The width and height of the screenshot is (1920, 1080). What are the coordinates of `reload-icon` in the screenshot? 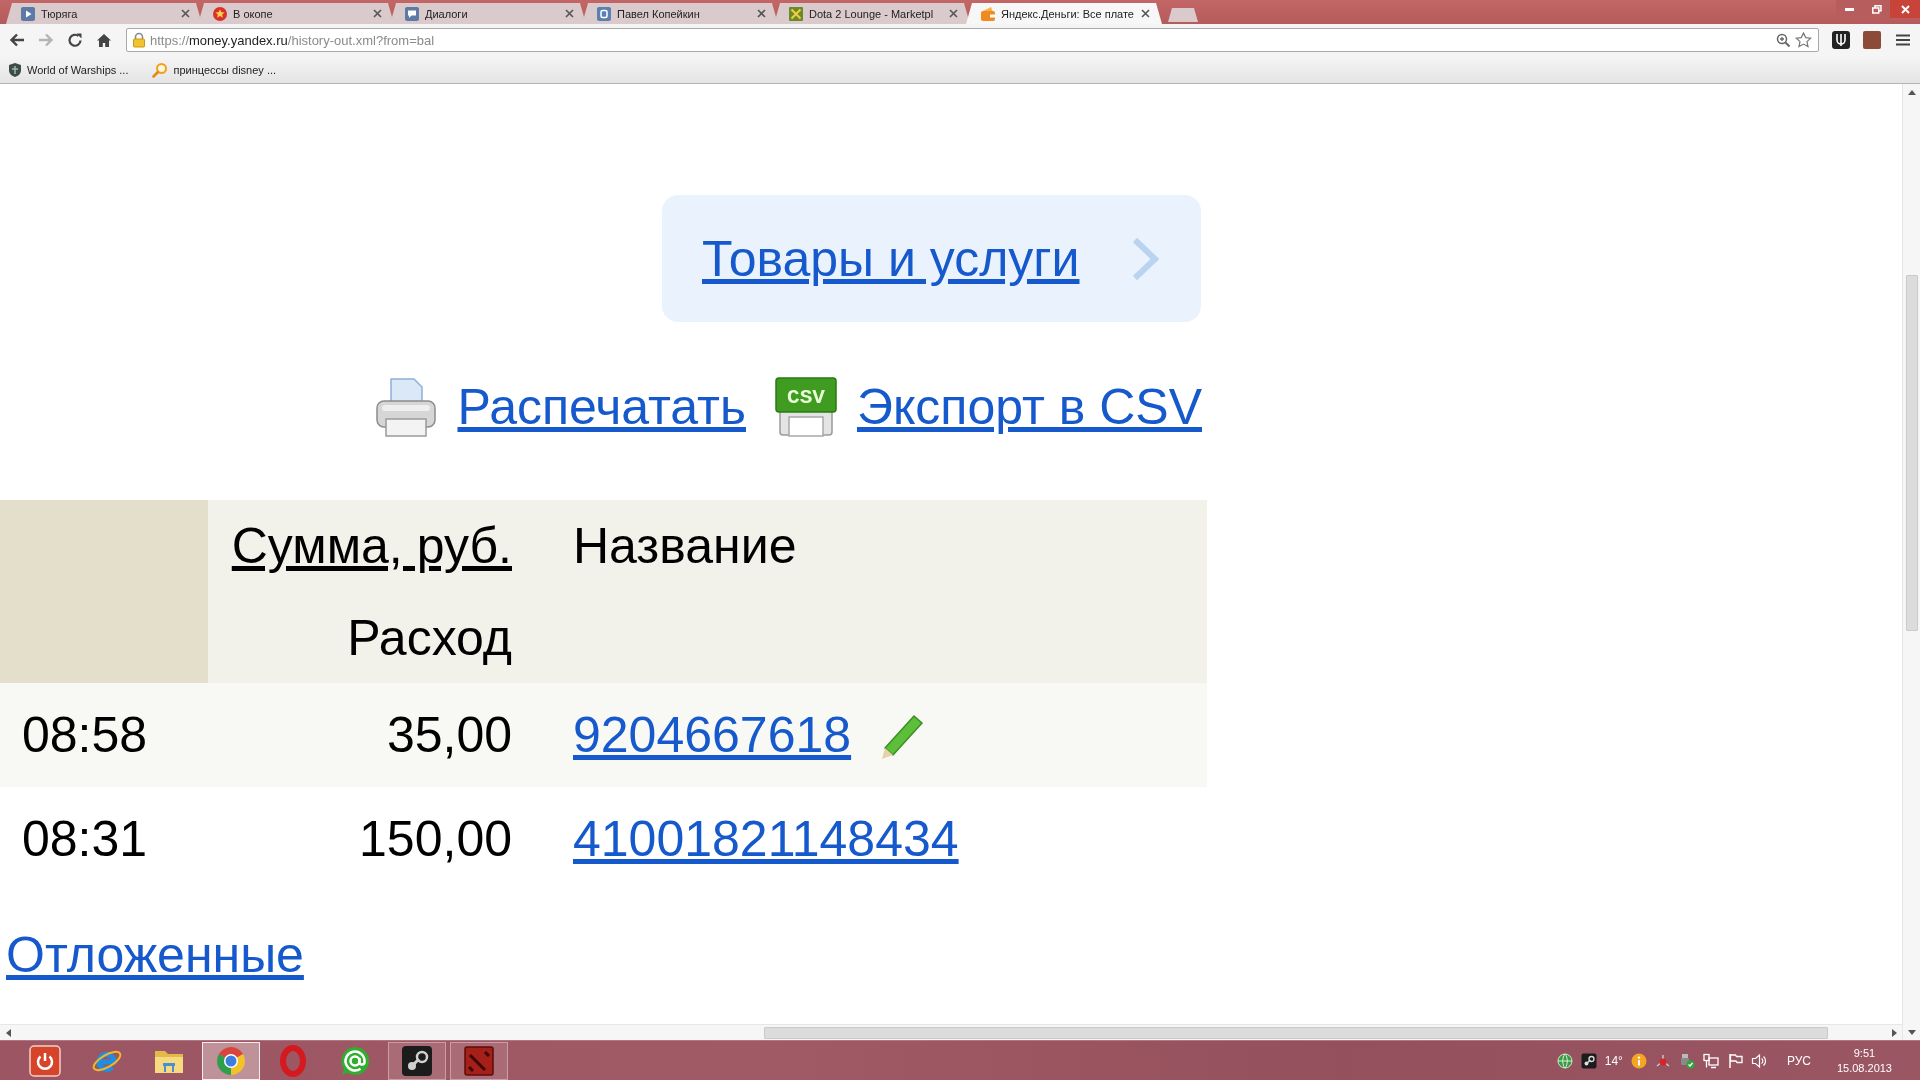 It's located at (74, 40).